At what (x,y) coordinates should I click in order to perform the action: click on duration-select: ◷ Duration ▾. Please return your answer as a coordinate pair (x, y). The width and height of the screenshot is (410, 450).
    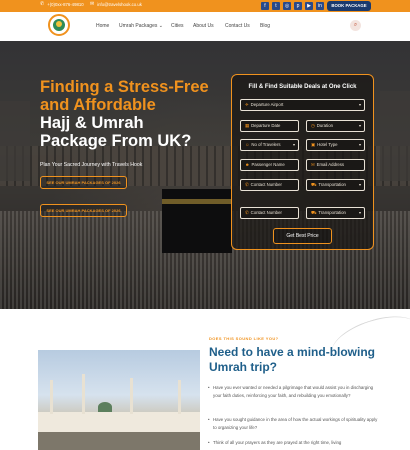
    Looking at the image, I should click on (335, 126).